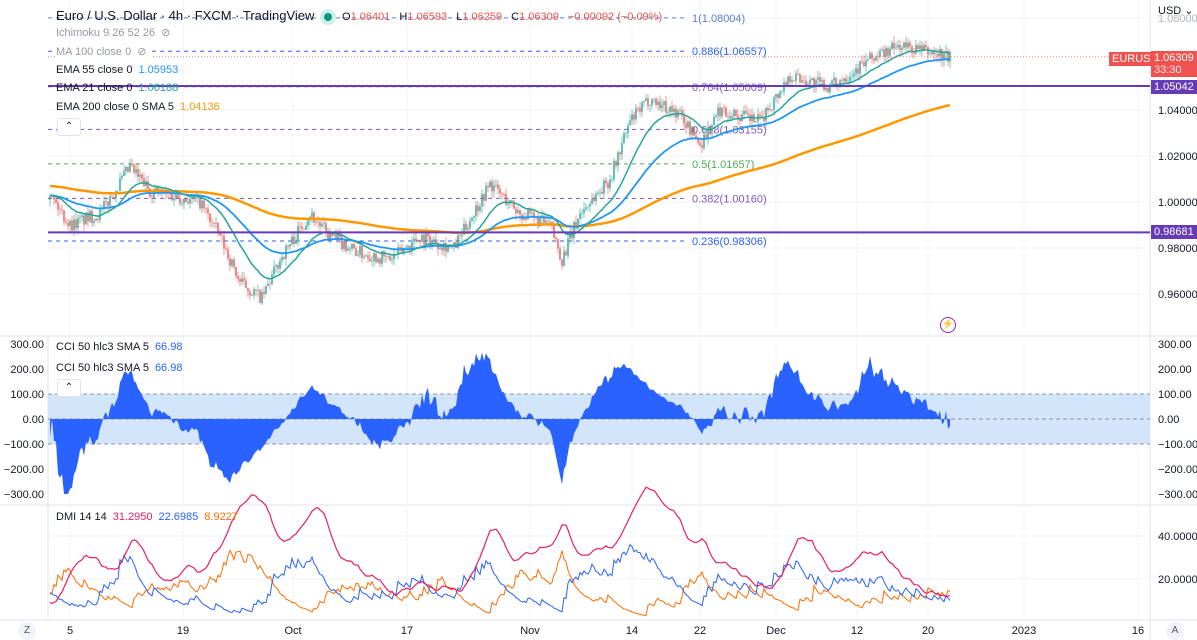 The height and width of the screenshot is (640, 1197). What do you see at coordinates (116, 32) in the screenshot?
I see `legend-ichimoku: Ichimoku 9 26 52 26 ⊘` at bounding box center [116, 32].